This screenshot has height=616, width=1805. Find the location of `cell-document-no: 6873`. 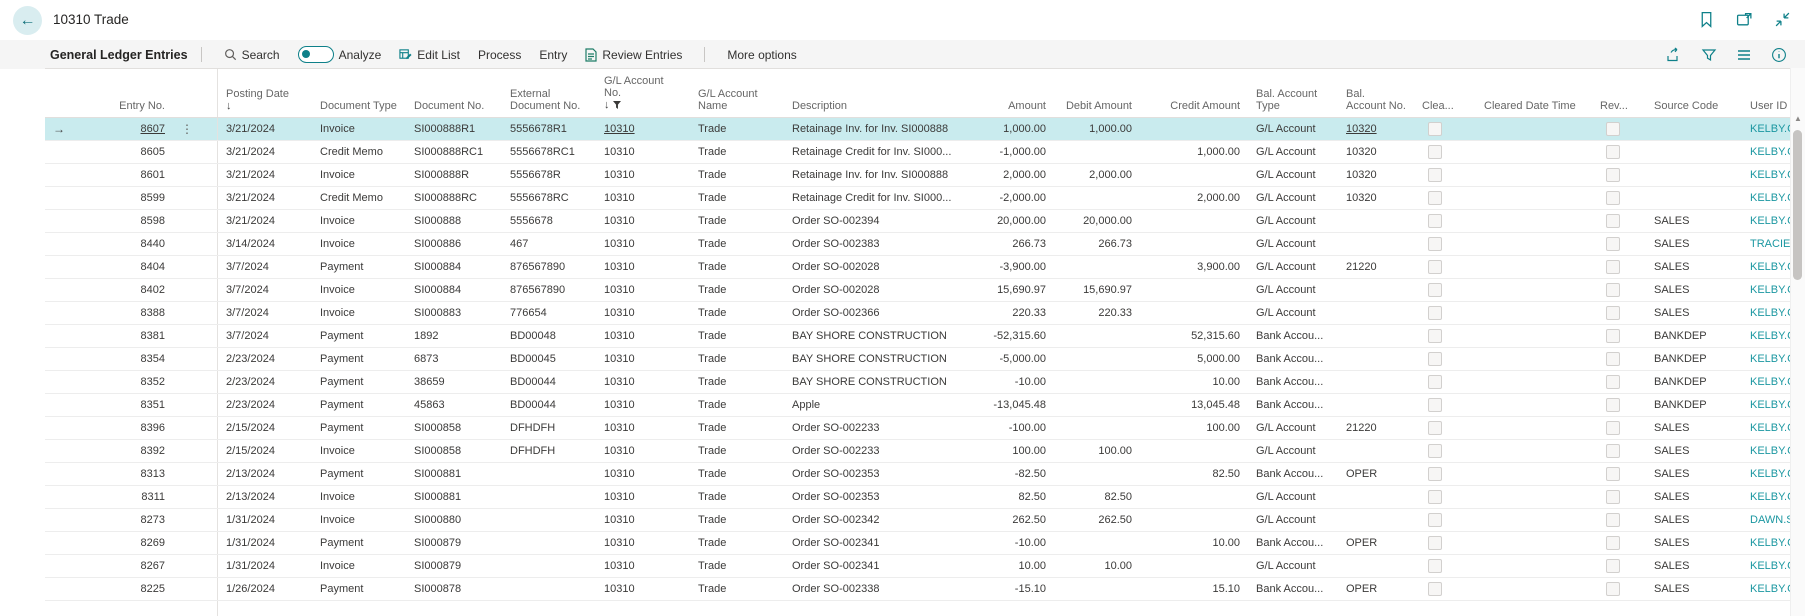

cell-document-no: 6873 is located at coordinates (454, 359).